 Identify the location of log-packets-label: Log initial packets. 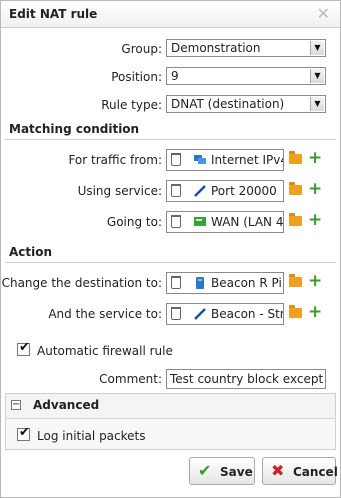
(91, 436).